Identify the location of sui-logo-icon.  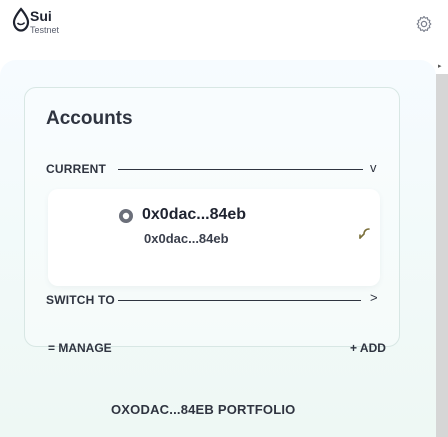
(21, 19).